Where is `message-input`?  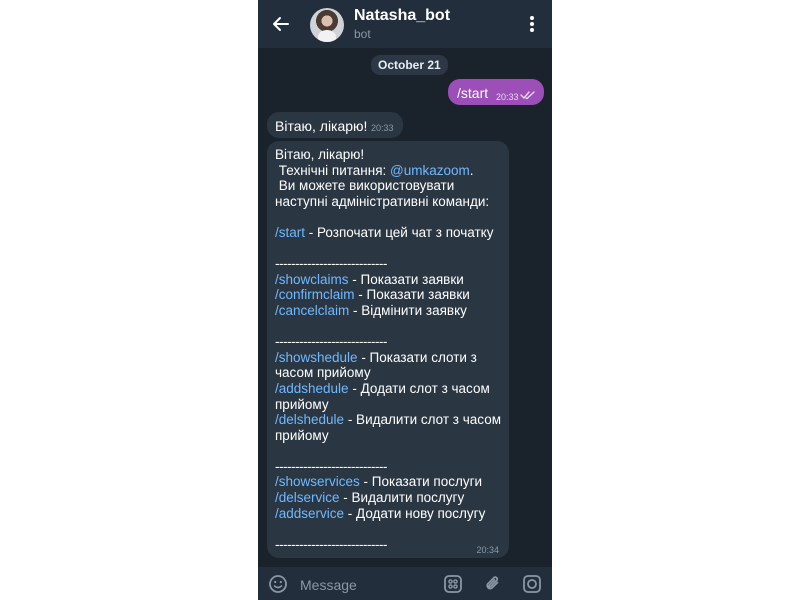
message-input is located at coordinates (370, 585).